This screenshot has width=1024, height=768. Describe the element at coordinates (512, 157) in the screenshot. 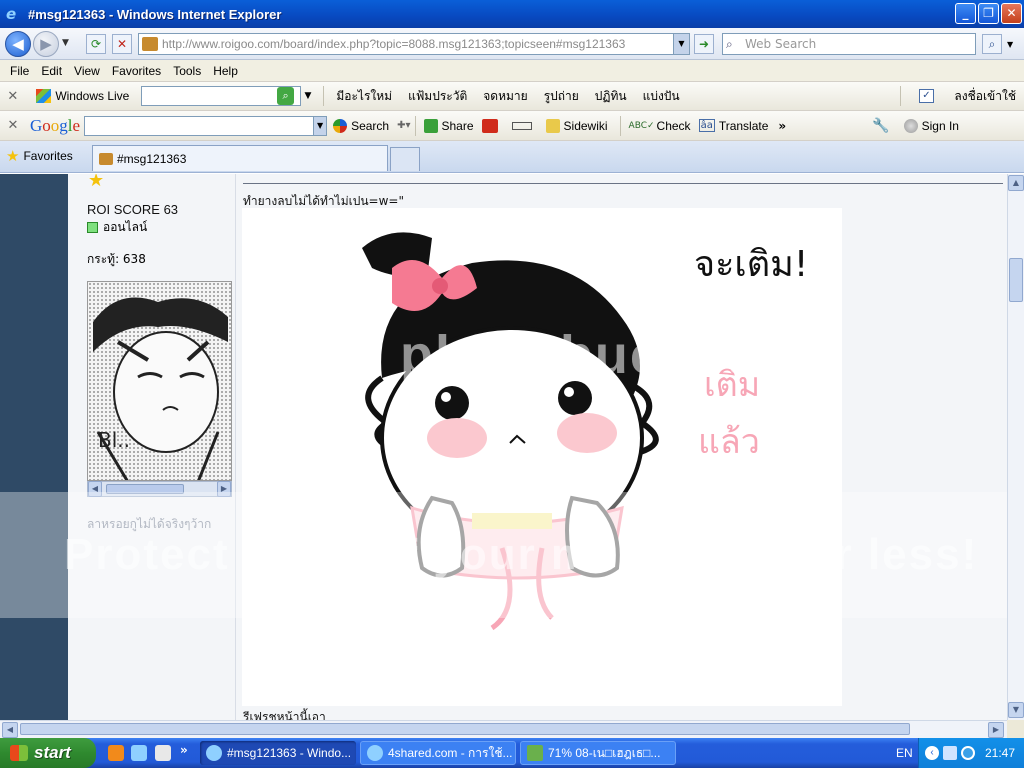

I see `tab-bar: ★ Favorites #msg121363` at that location.